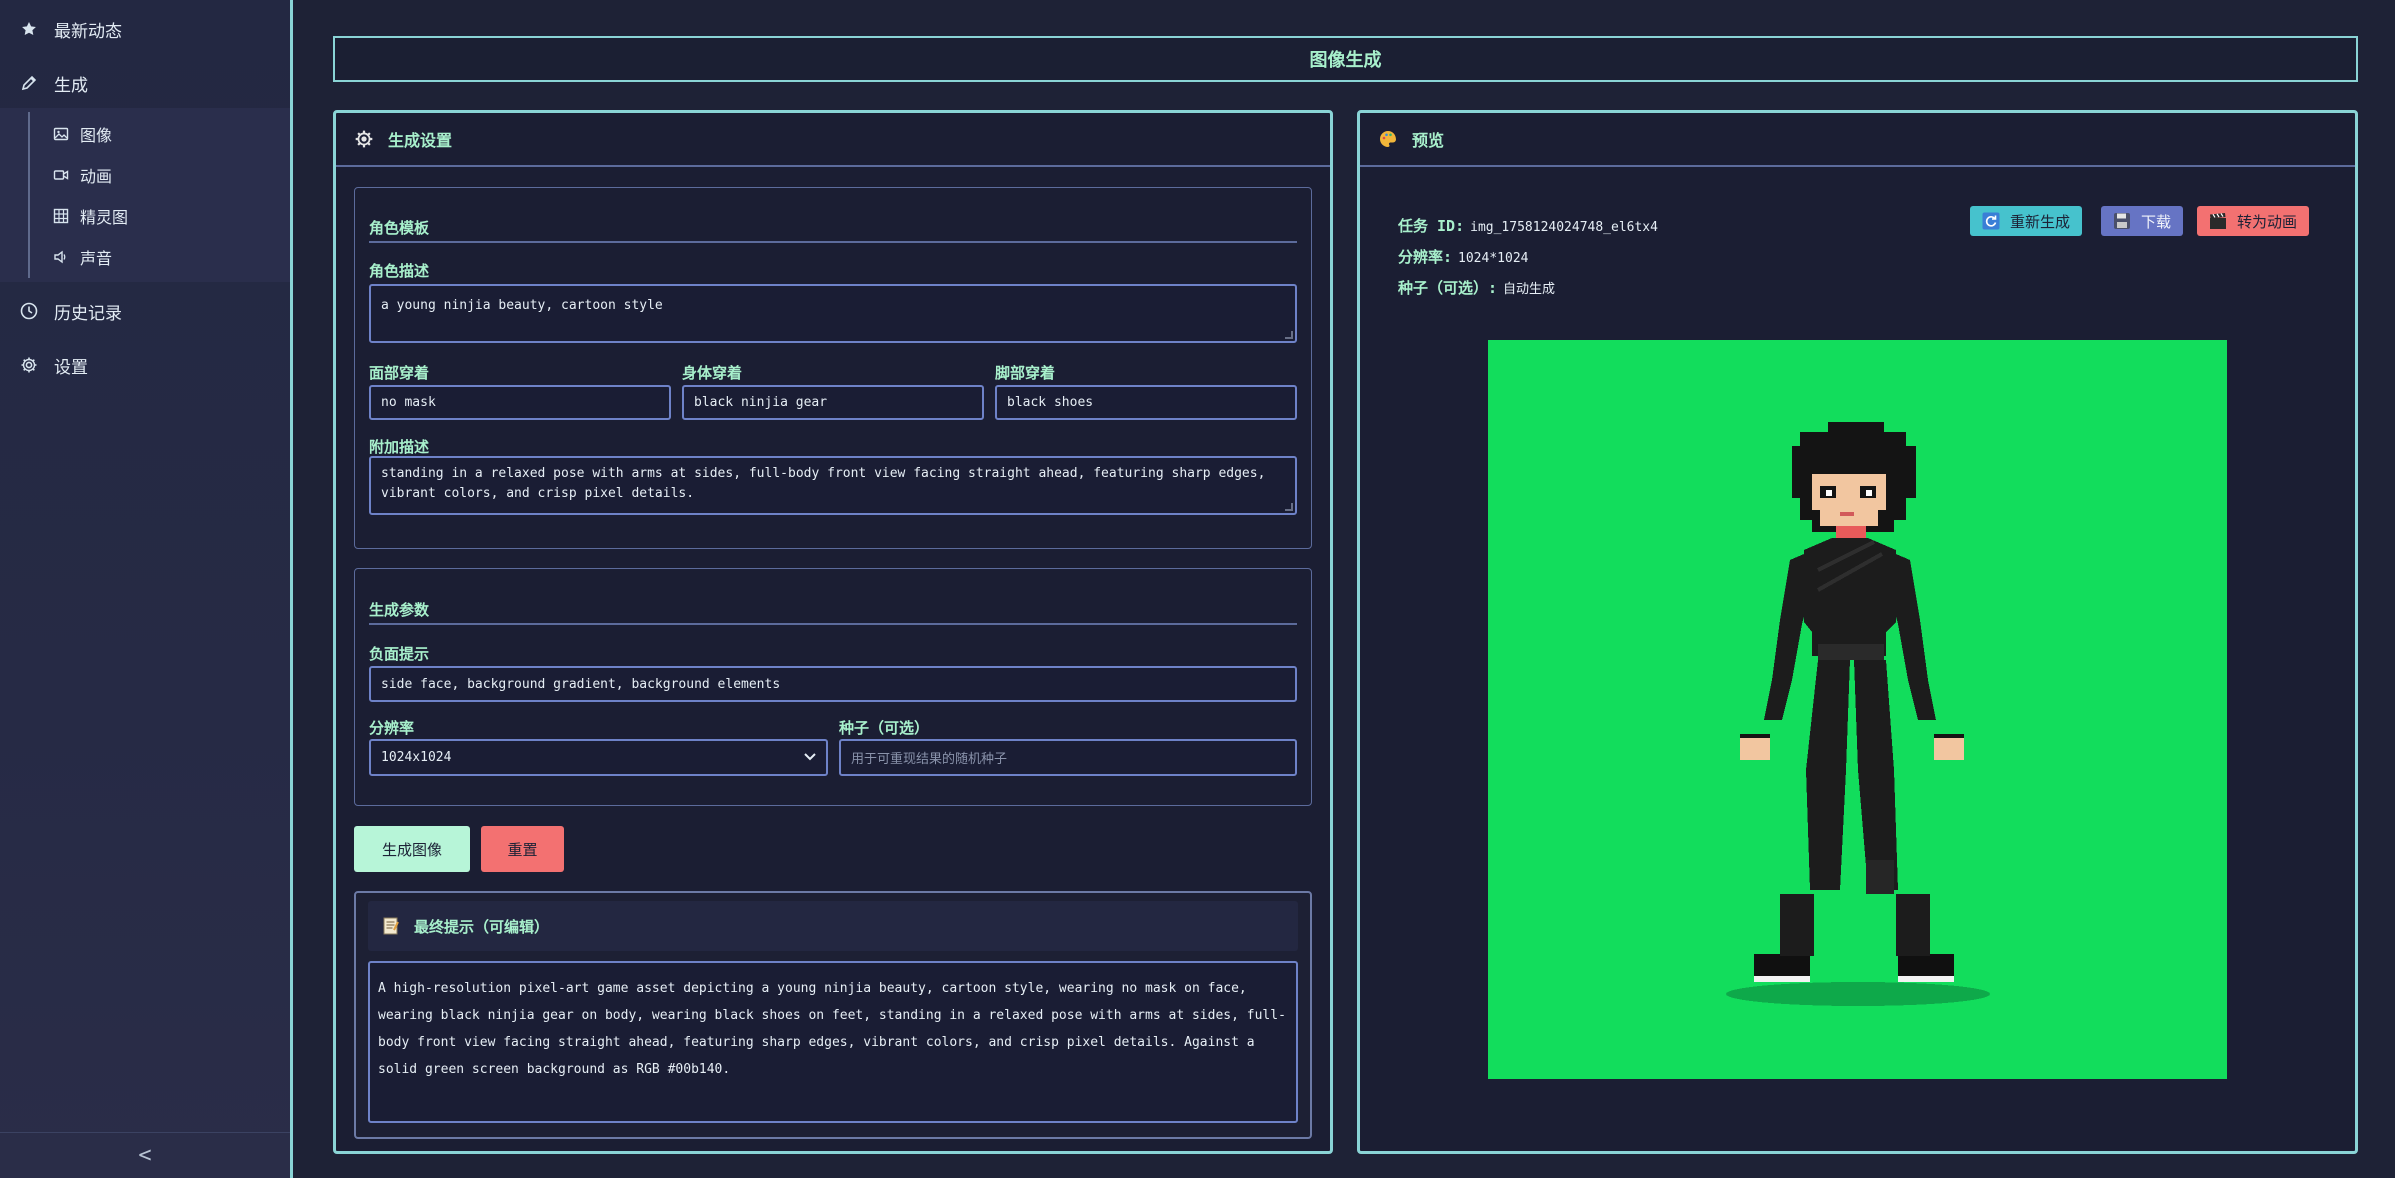  What do you see at coordinates (104, 217) in the screenshot?
I see `sidebar-item-label: 精灵图` at bounding box center [104, 217].